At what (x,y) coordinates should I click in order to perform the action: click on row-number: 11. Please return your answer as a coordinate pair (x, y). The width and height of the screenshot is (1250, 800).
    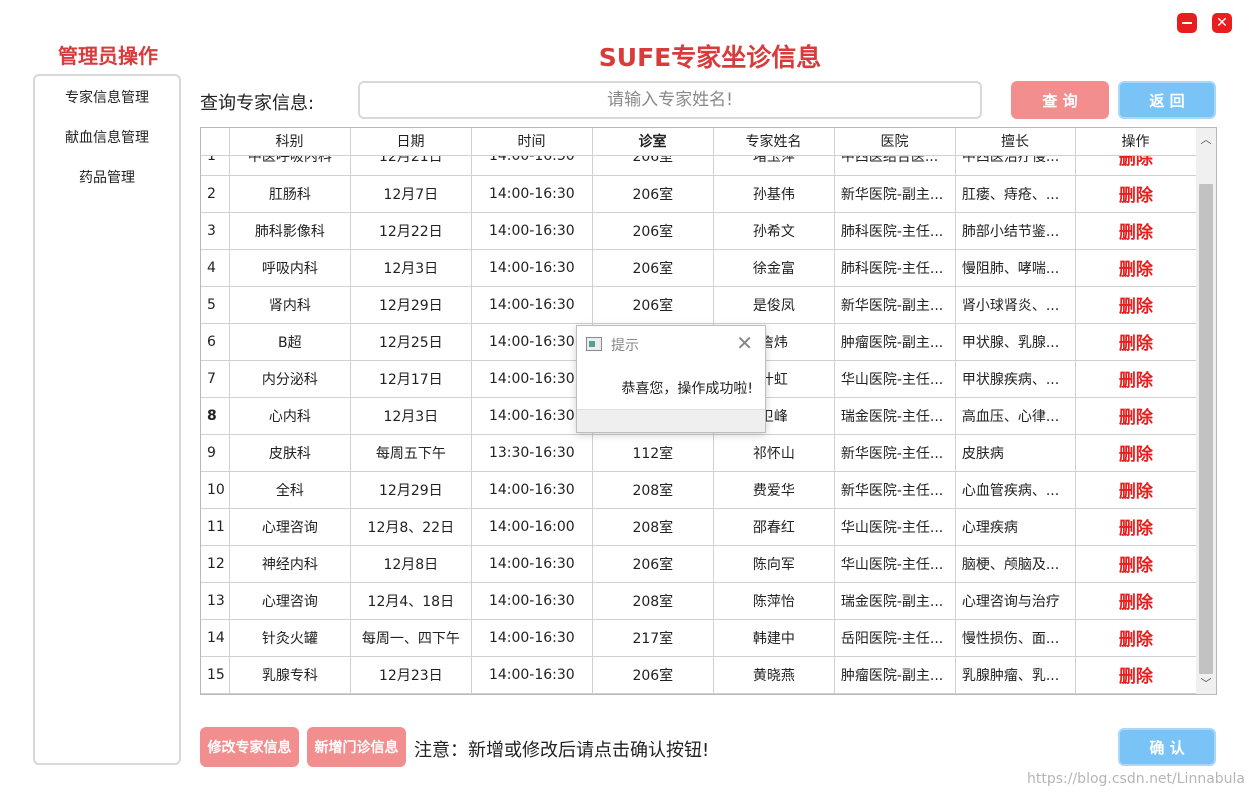
    Looking at the image, I should click on (215, 527).